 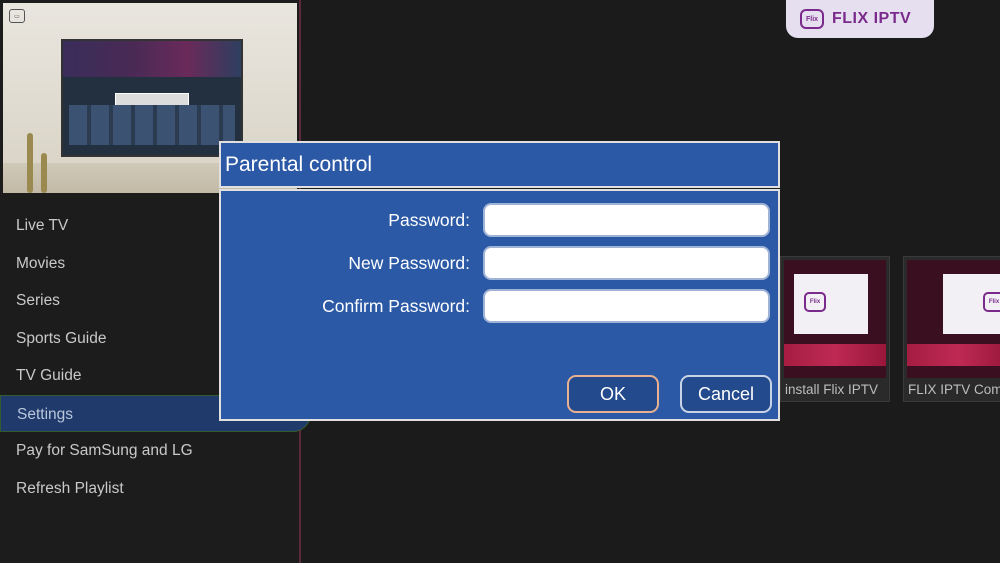 I want to click on password-label: Password:, so click(x=429, y=220).